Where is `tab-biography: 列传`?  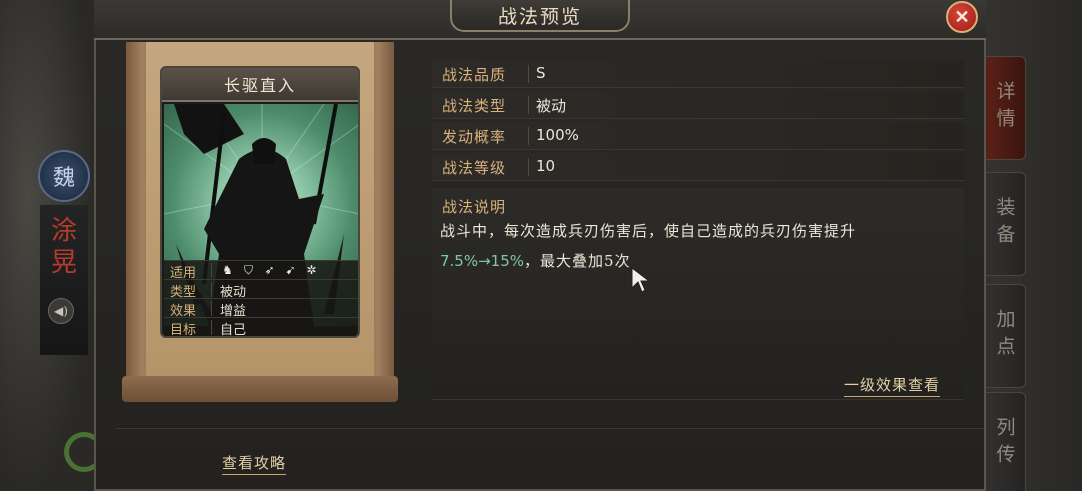 tab-biography: 列传 is located at coordinates (1005, 441).